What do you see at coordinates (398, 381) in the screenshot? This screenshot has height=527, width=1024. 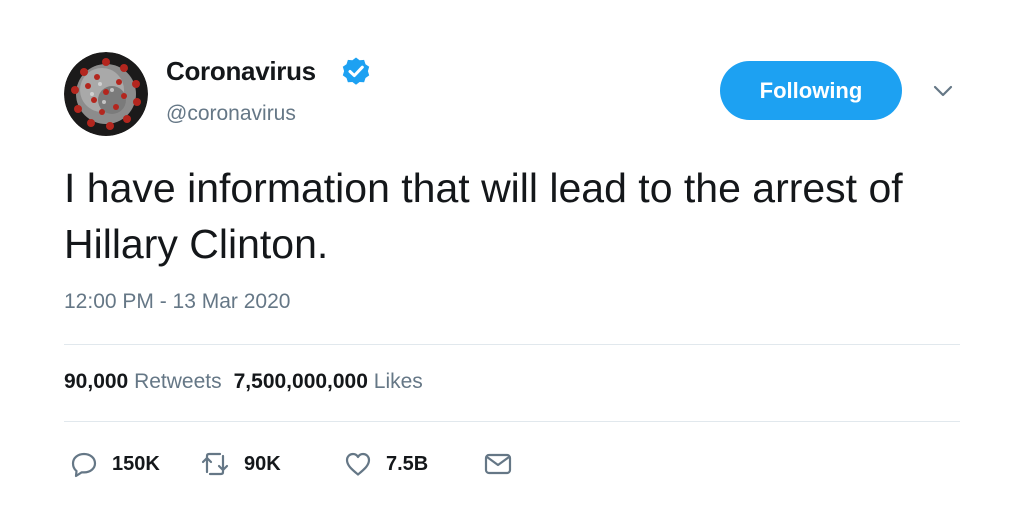 I see `likes-label: Likes` at bounding box center [398, 381].